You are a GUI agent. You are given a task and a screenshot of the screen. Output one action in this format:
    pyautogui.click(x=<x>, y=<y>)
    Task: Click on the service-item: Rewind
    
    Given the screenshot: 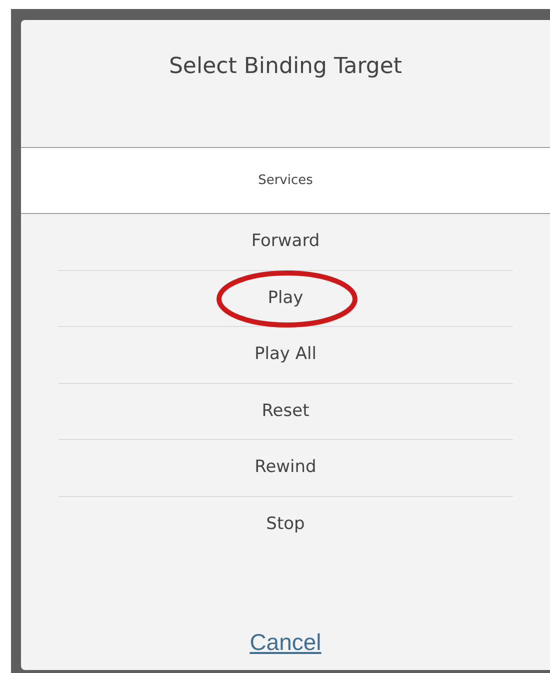 What is the action you would take?
    pyautogui.click(x=285, y=467)
    